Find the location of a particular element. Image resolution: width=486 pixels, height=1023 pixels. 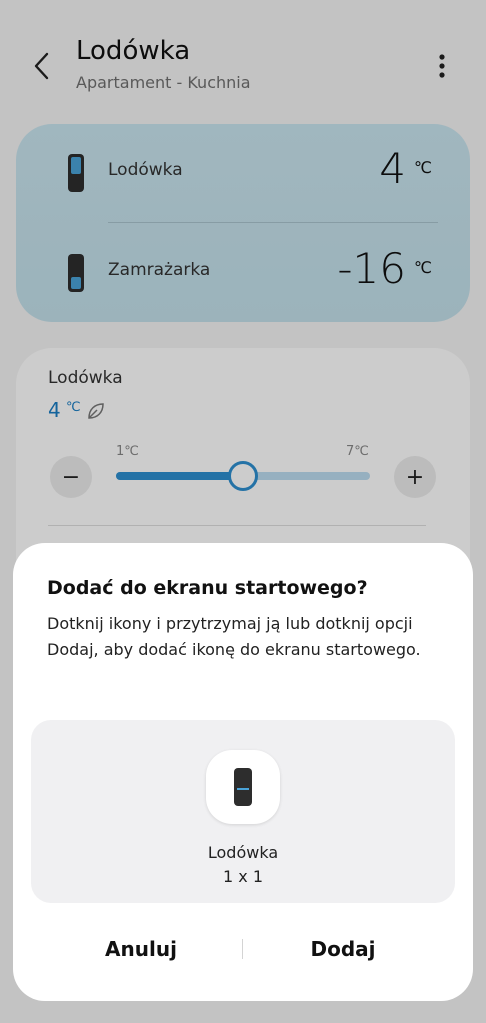

widget-size: 1 x 1 is located at coordinates (243, 876).